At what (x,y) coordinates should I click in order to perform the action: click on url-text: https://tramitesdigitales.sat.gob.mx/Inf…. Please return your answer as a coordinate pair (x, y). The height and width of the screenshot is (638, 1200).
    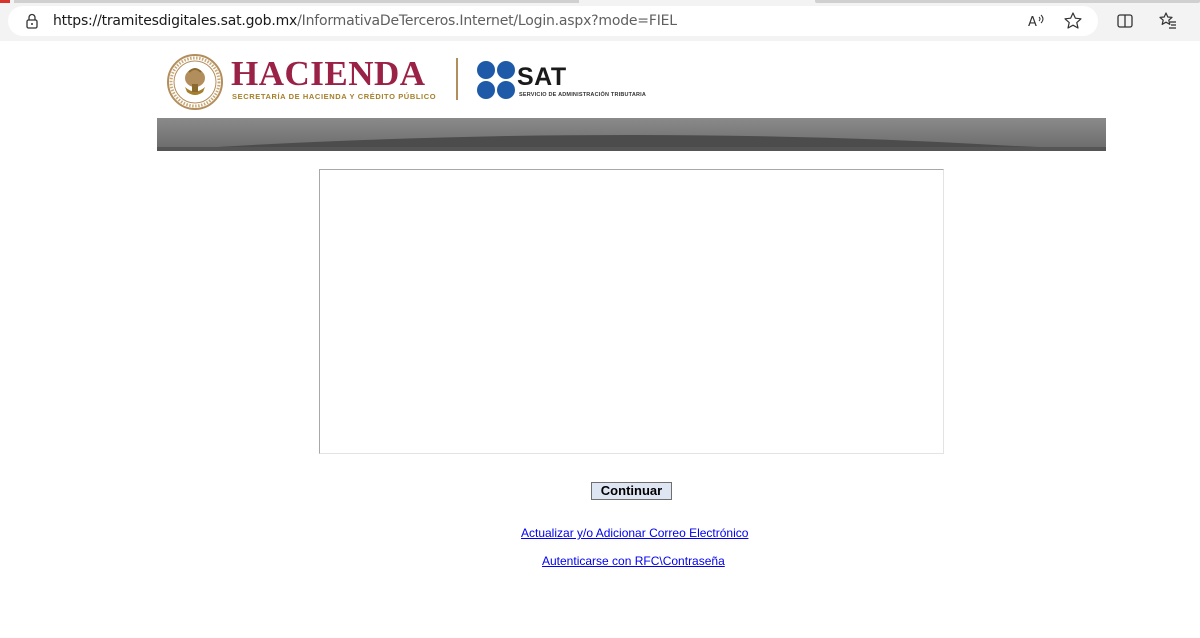
    Looking at the image, I should click on (365, 21).